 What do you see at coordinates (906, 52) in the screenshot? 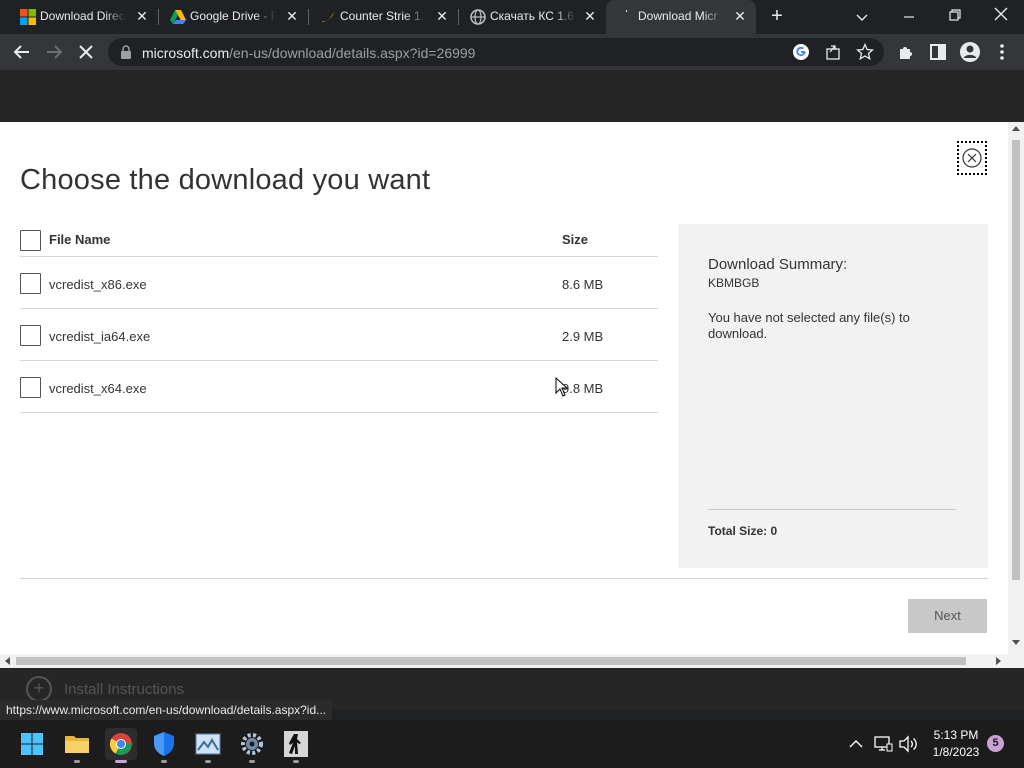
I see `extensions-puzzle-icon` at bounding box center [906, 52].